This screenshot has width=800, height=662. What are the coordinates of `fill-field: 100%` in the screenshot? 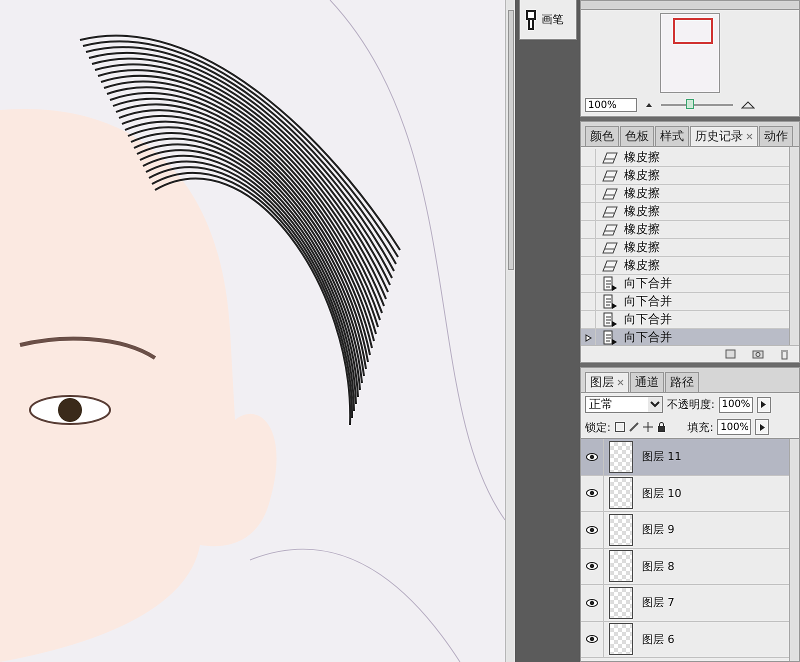 It's located at (734, 427).